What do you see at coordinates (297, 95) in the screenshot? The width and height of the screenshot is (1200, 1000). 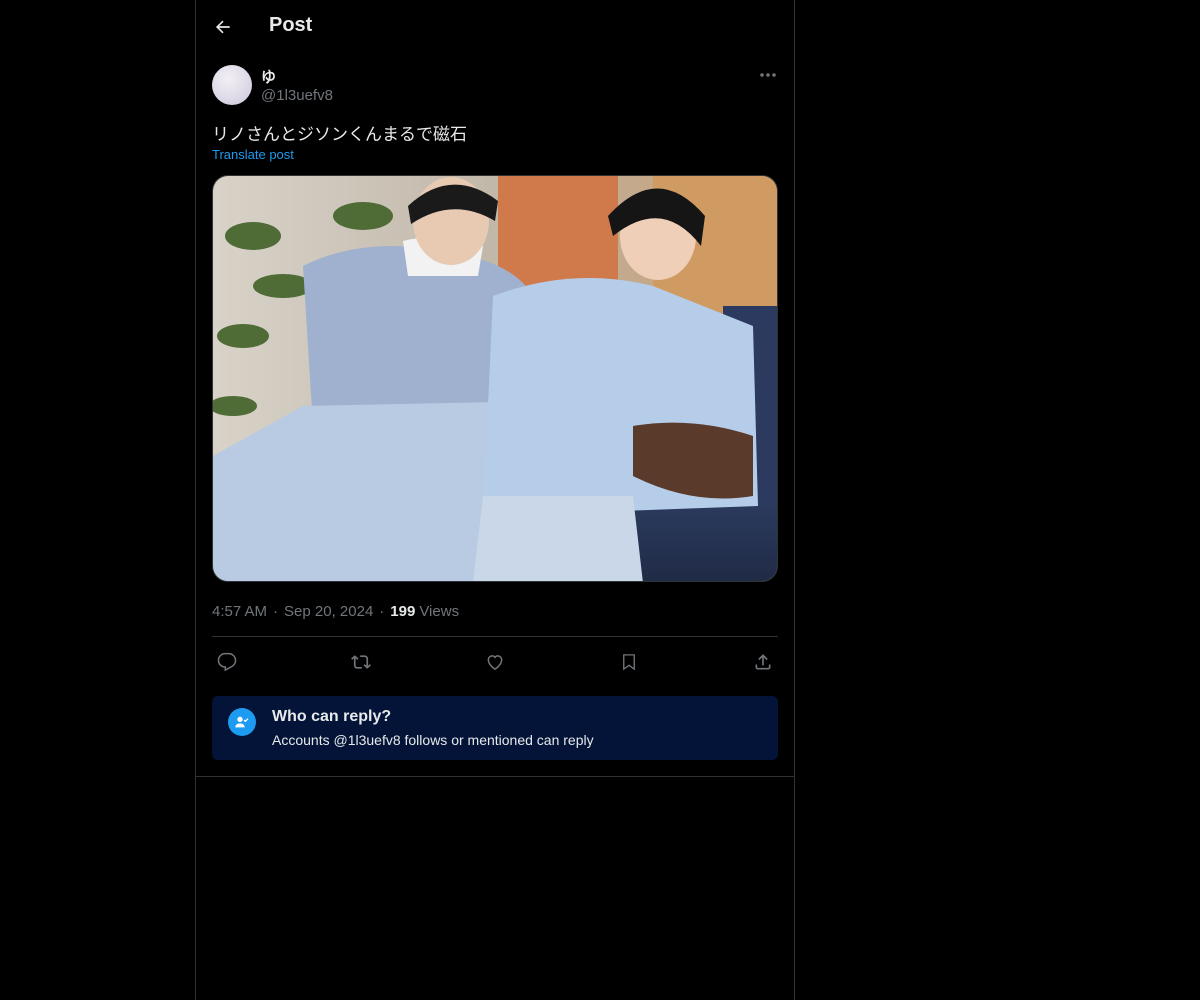 I see `author-handle: @1l3uefv8` at bounding box center [297, 95].